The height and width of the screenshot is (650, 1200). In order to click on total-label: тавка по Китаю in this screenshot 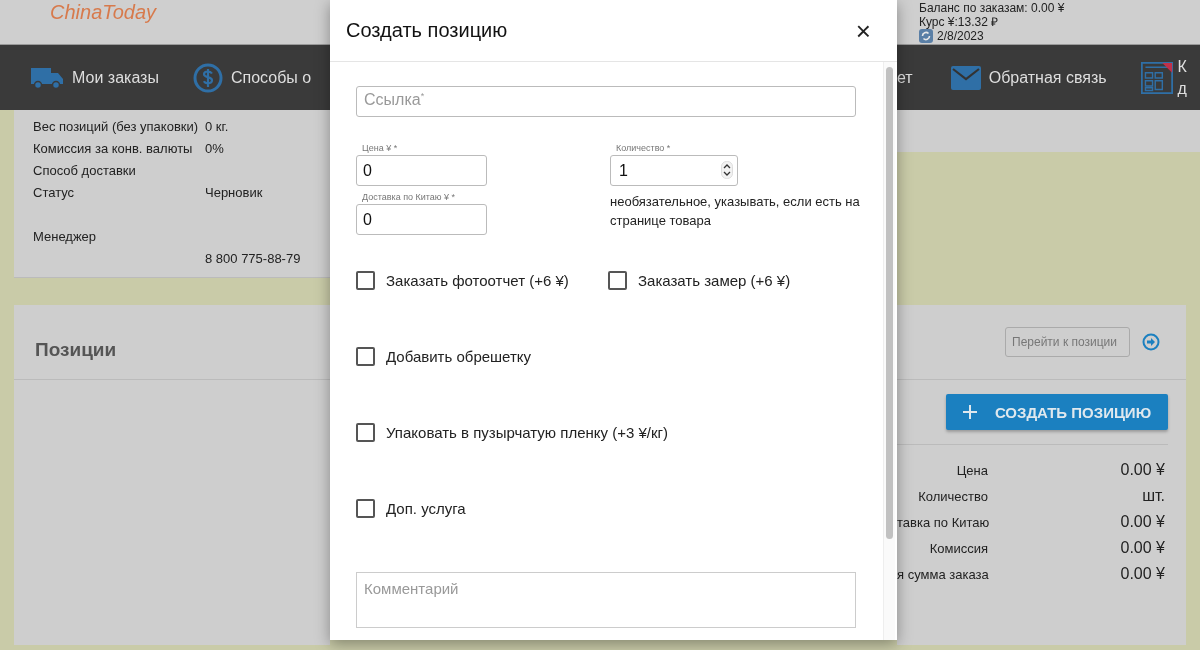, I will do `click(942, 522)`.